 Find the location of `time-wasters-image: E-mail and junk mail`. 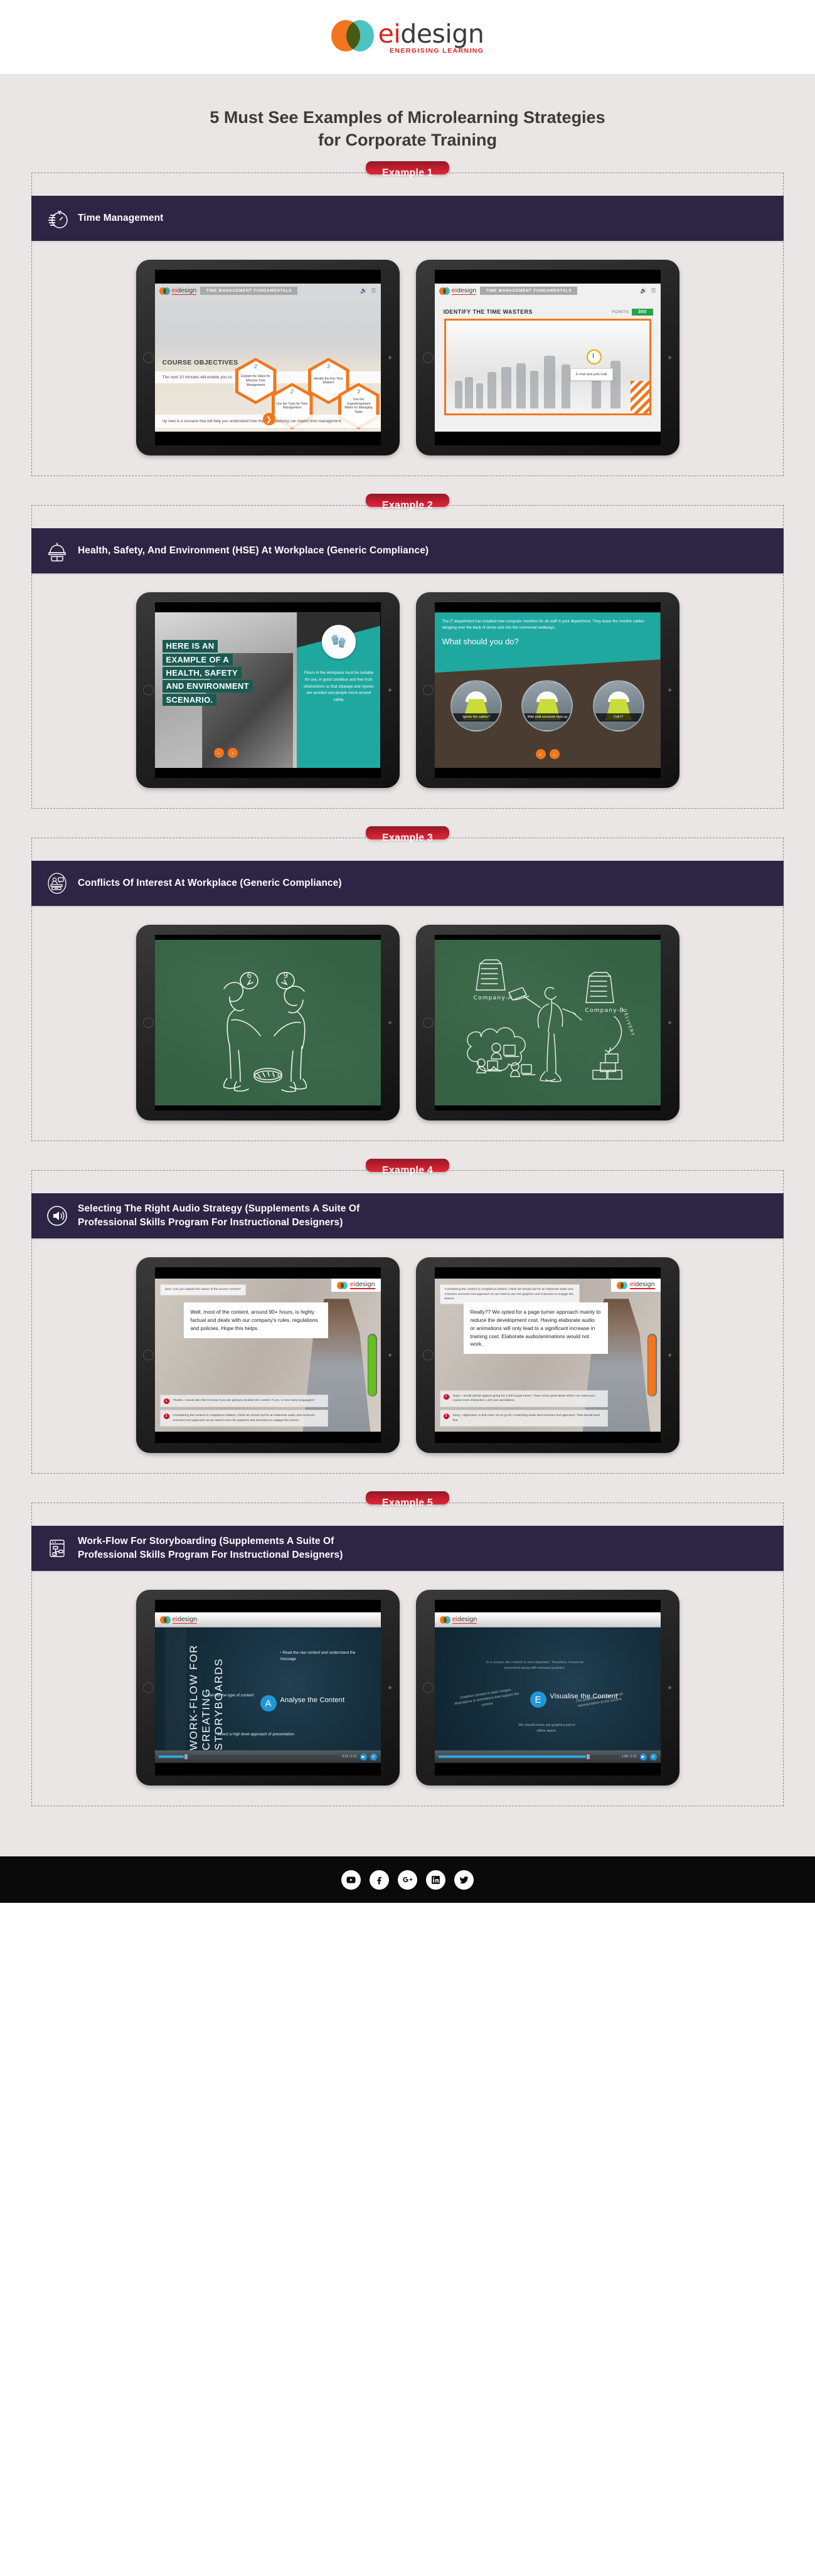

time-wasters-image: E-mail and junk mail is located at coordinates (547, 367).